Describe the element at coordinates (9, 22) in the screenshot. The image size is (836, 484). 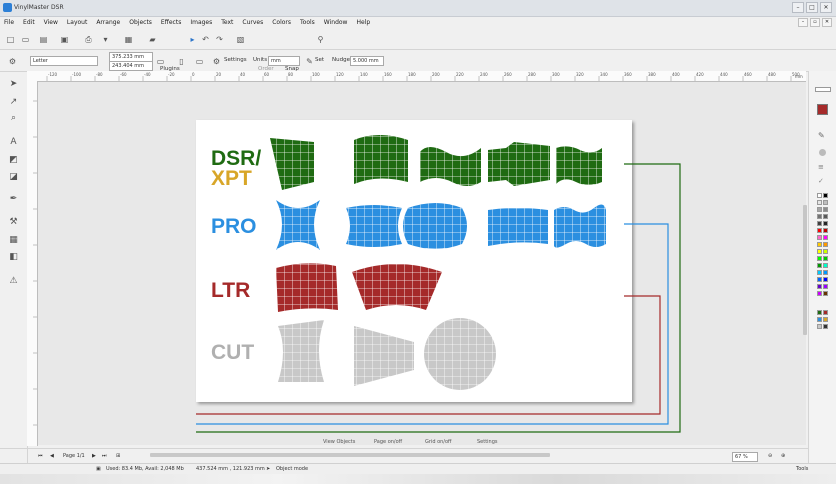
I see `menu-file: File` at that location.